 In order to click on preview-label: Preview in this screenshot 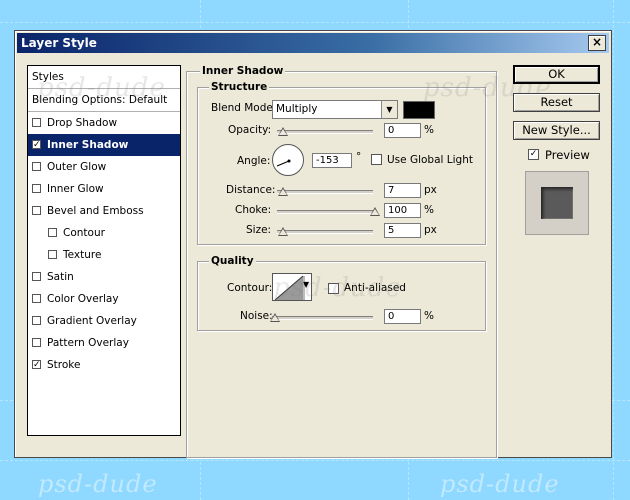, I will do `click(567, 155)`.